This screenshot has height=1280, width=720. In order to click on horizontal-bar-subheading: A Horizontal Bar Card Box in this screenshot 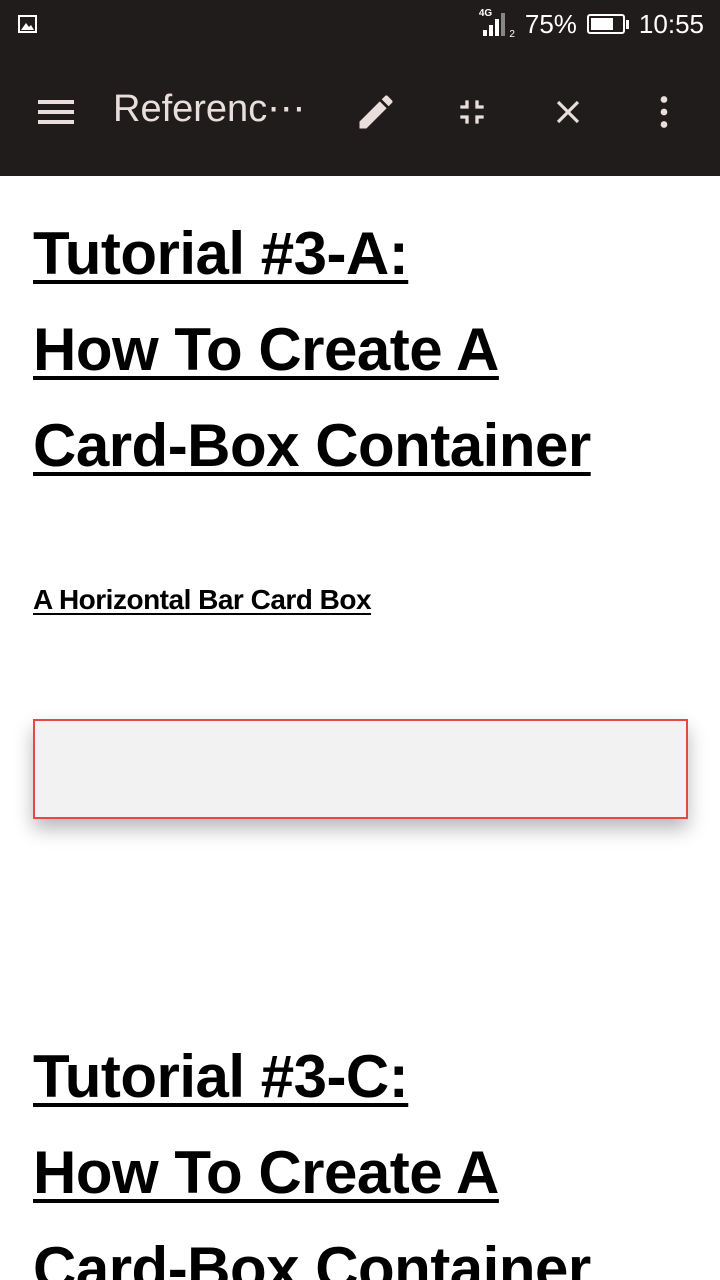, I will do `click(202, 600)`.